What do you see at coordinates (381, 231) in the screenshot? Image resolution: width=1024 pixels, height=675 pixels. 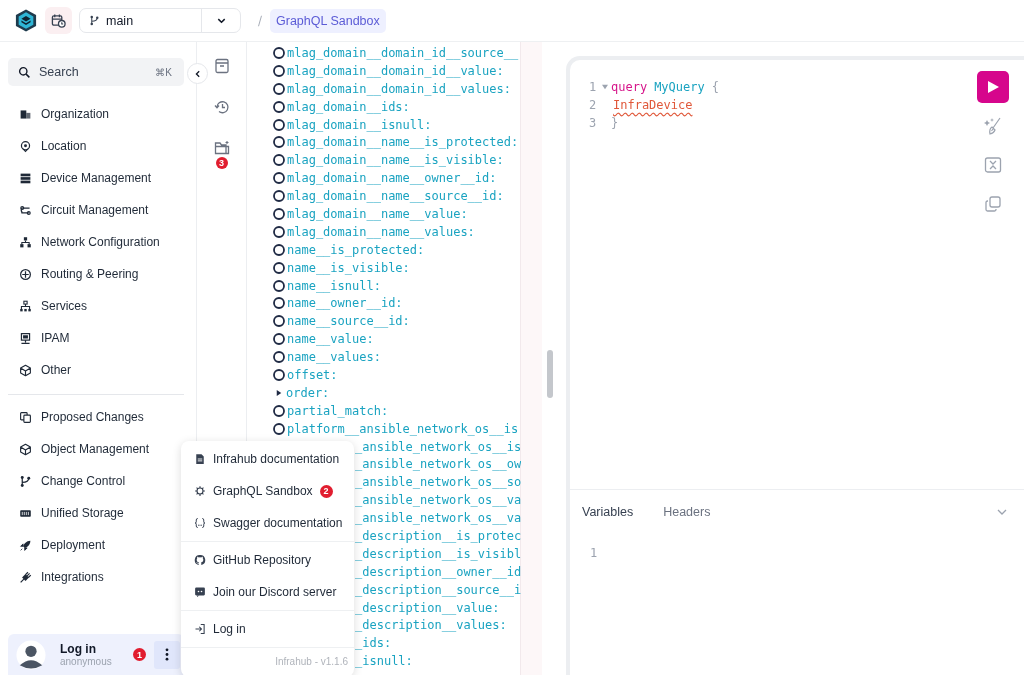 I see `field-name: mlag_domain__name__values:` at bounding box center [381, 231].